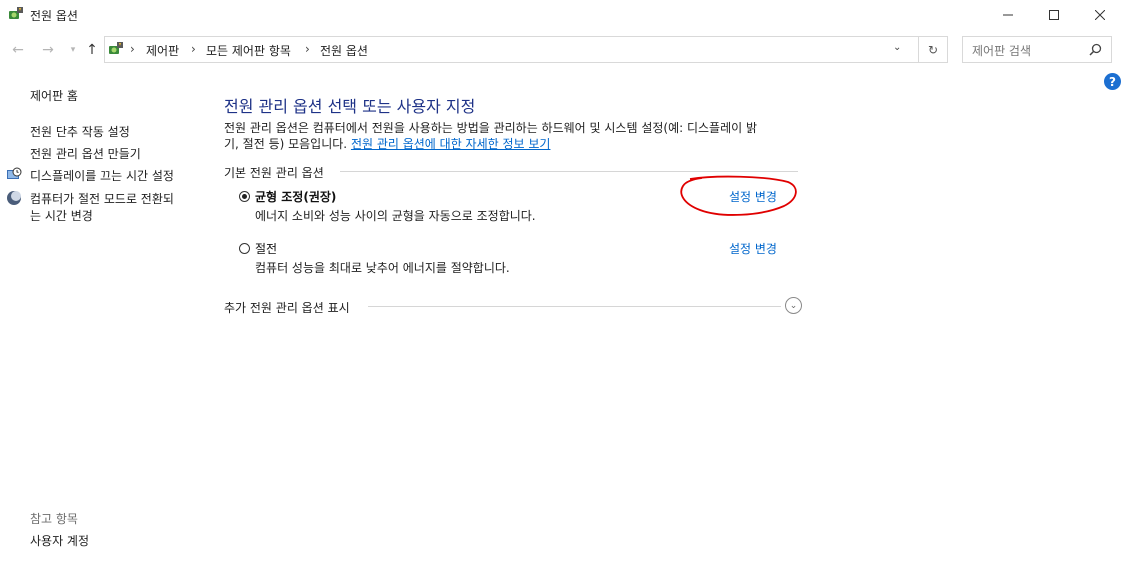 This screenshot has height=567, width=1123. I want to click on minimize-icon, so click(1008, 15).